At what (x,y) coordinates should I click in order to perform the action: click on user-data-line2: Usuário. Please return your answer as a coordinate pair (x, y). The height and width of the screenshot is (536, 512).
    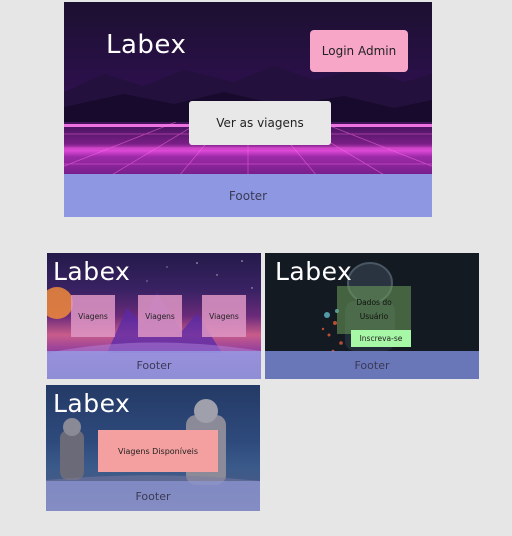
    Looking at the image, I should click on (374, 316).